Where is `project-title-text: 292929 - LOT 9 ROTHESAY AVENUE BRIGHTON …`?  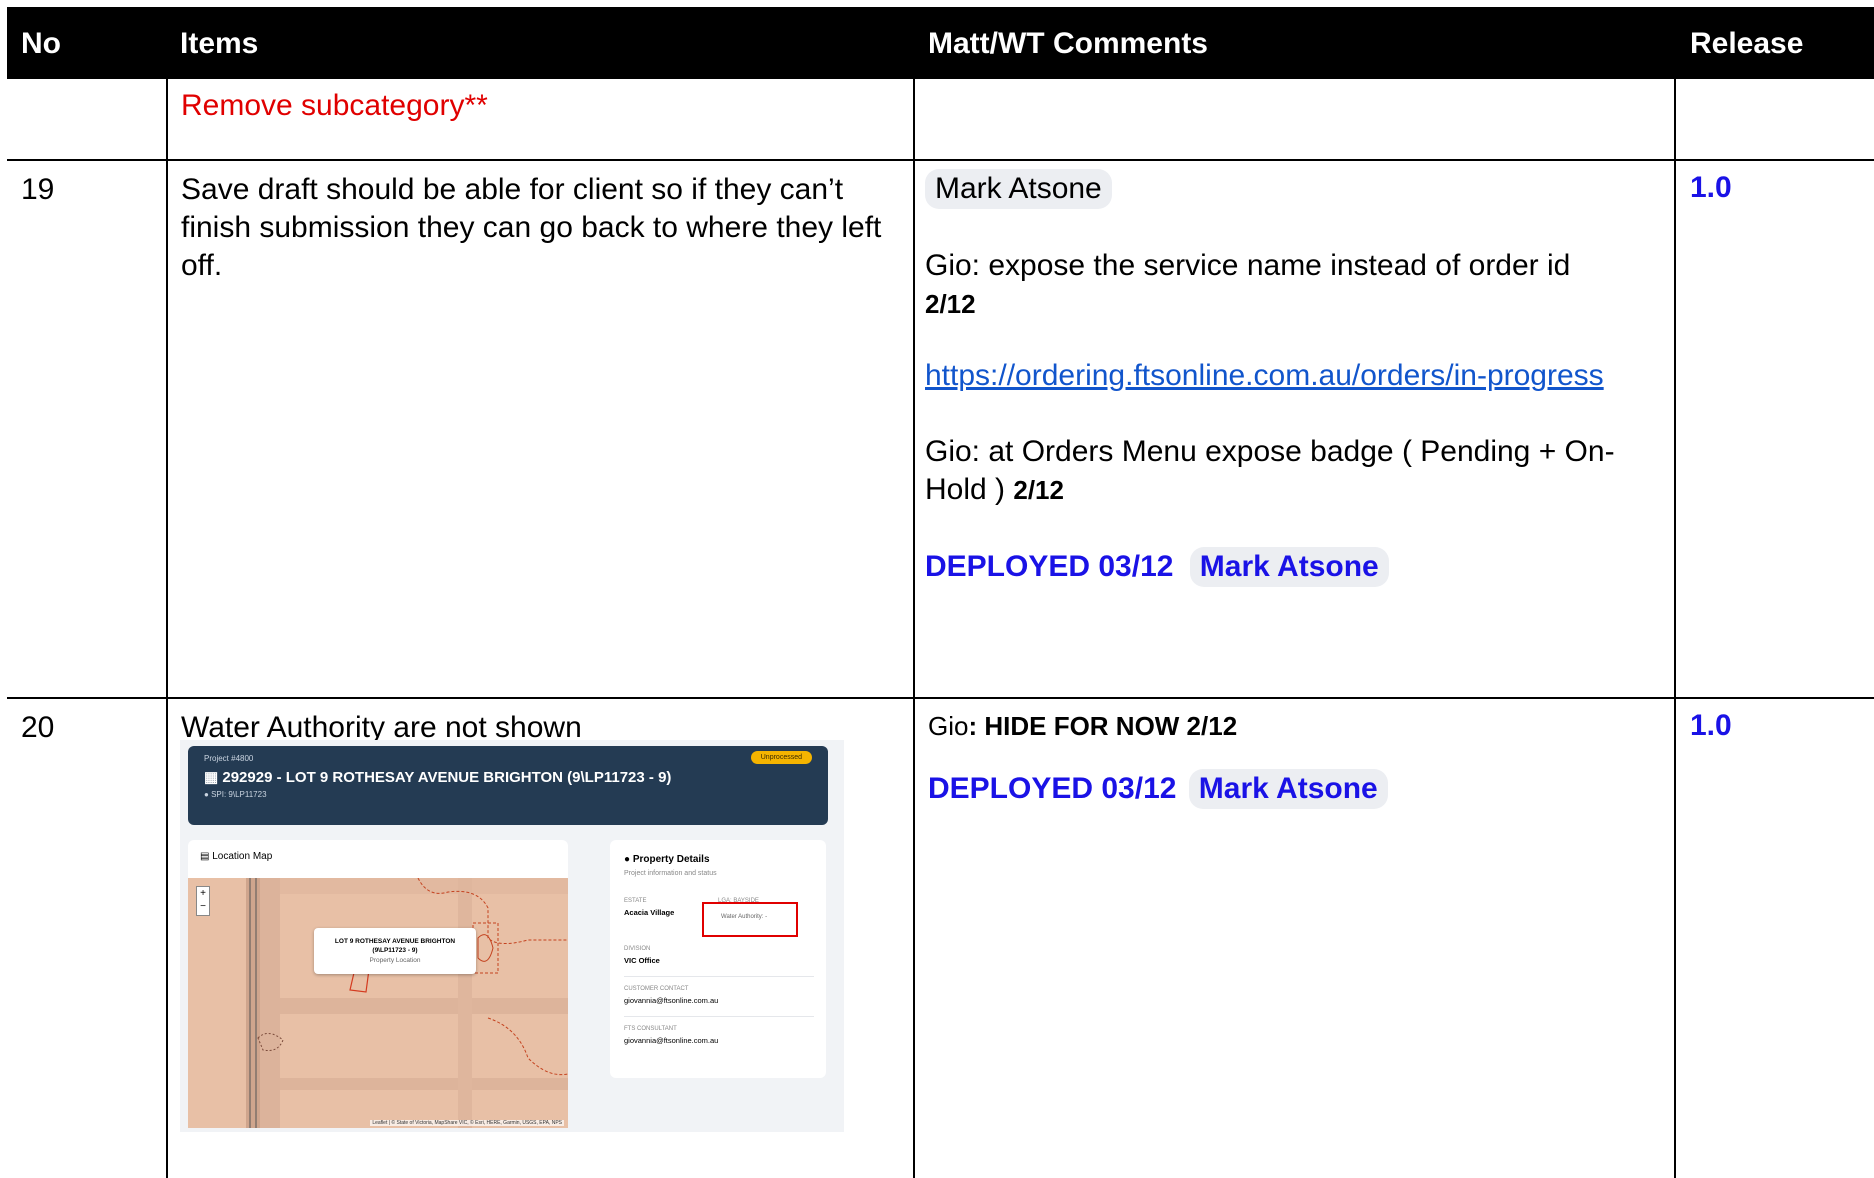 project-title-text: 292929 - LOT 9 ROTHESAY AVENUE BRIGHTON … is located at coordinates (447, 777).